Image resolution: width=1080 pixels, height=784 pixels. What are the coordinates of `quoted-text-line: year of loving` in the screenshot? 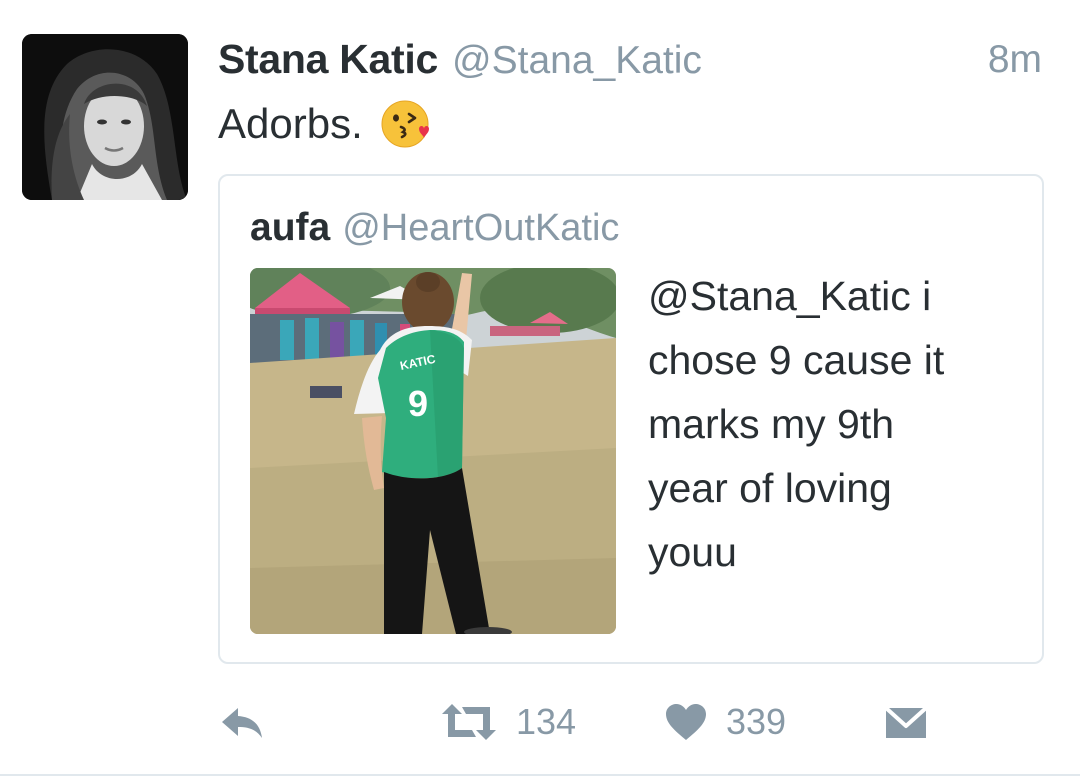 It's located at (770, 488).